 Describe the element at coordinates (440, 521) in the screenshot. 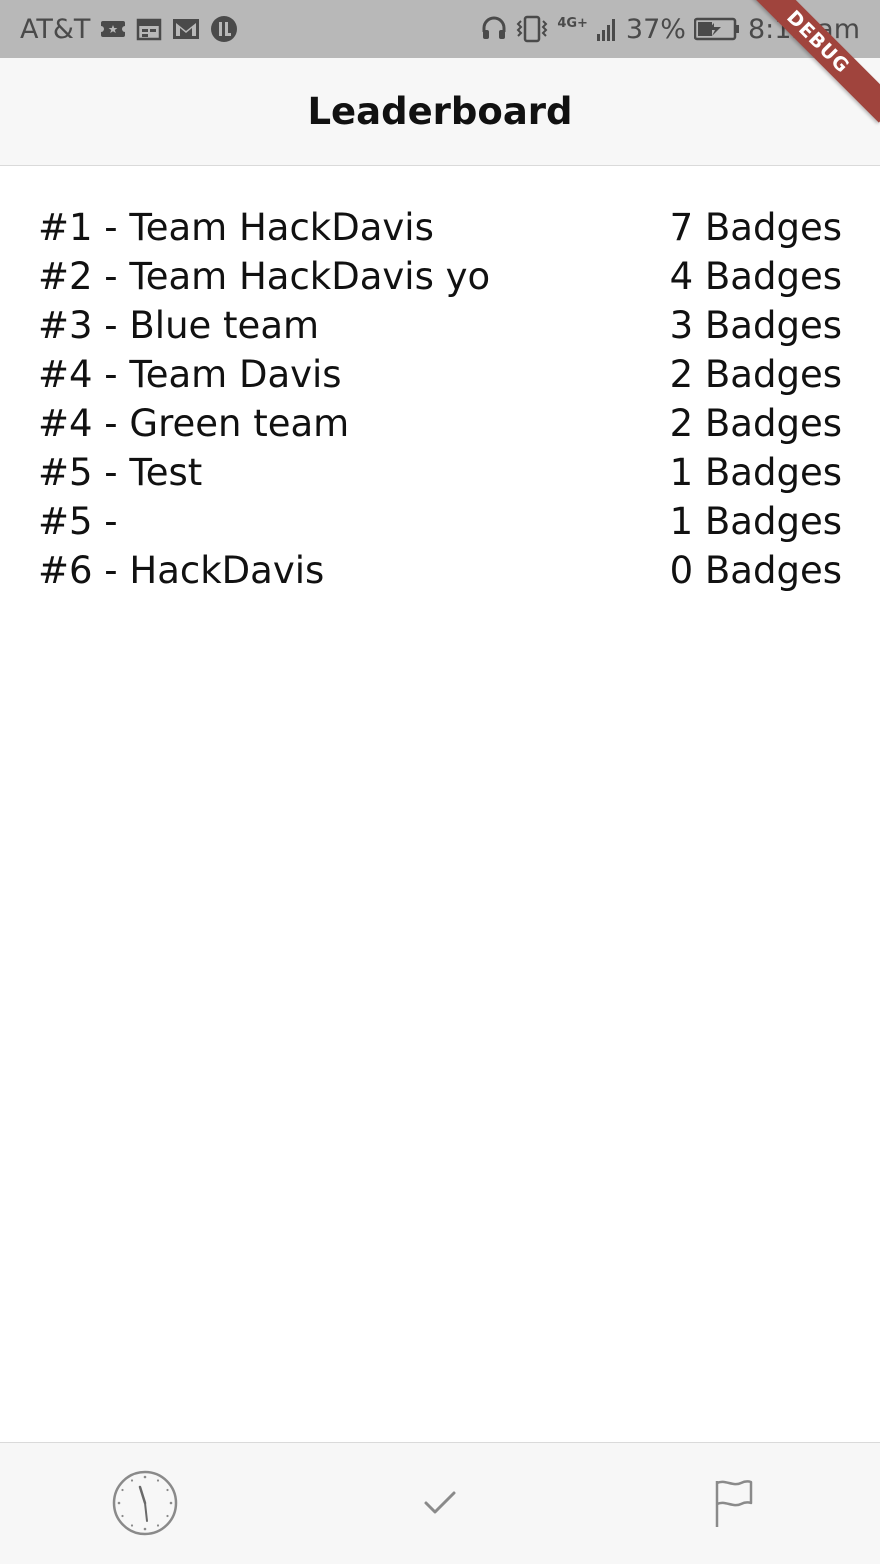

I see `leaderboard-row: #5 - 1 Badges` at that location.